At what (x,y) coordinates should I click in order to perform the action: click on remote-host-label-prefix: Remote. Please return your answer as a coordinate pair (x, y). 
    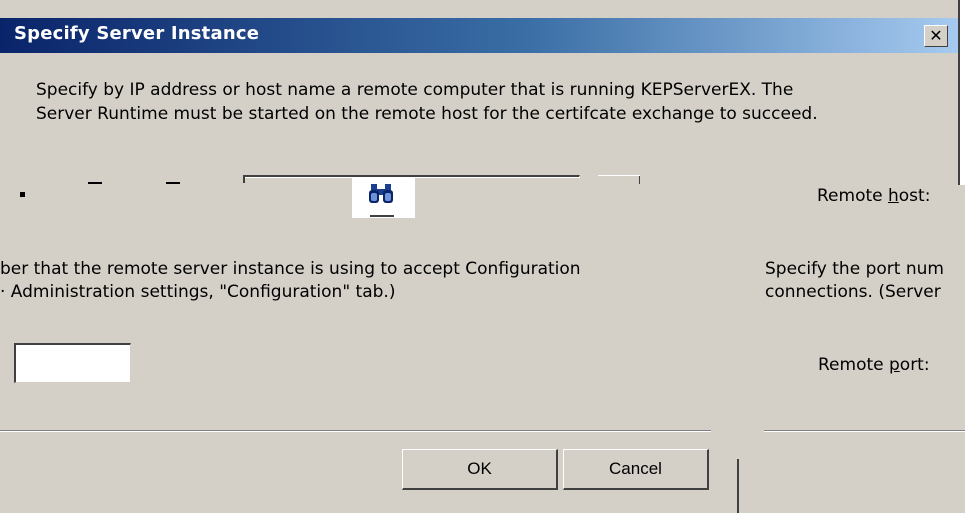
    Looking at the image, I should click on (852, 196).